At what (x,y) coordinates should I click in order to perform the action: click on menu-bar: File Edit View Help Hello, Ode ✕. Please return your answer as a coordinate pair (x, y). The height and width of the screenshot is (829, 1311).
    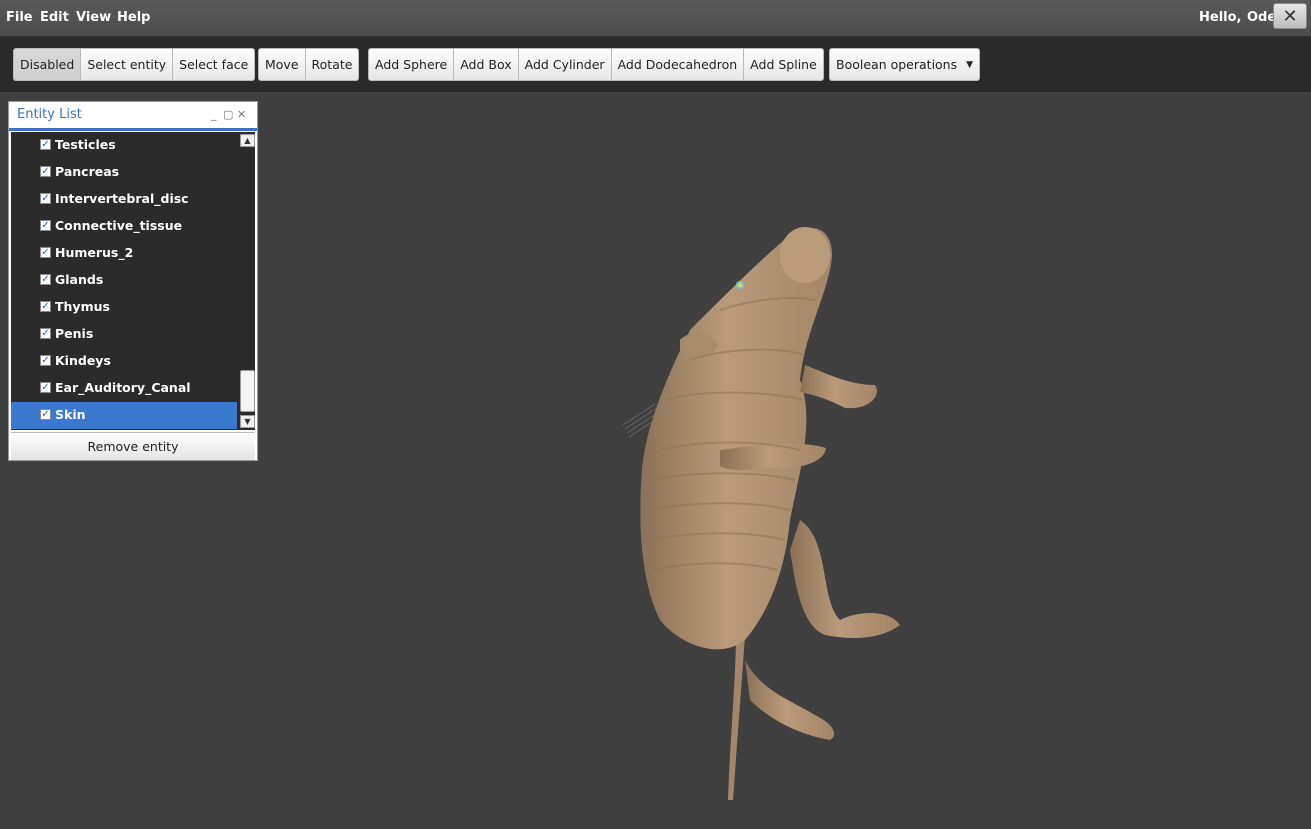
    Looking at the image, I should click on (655, 18).